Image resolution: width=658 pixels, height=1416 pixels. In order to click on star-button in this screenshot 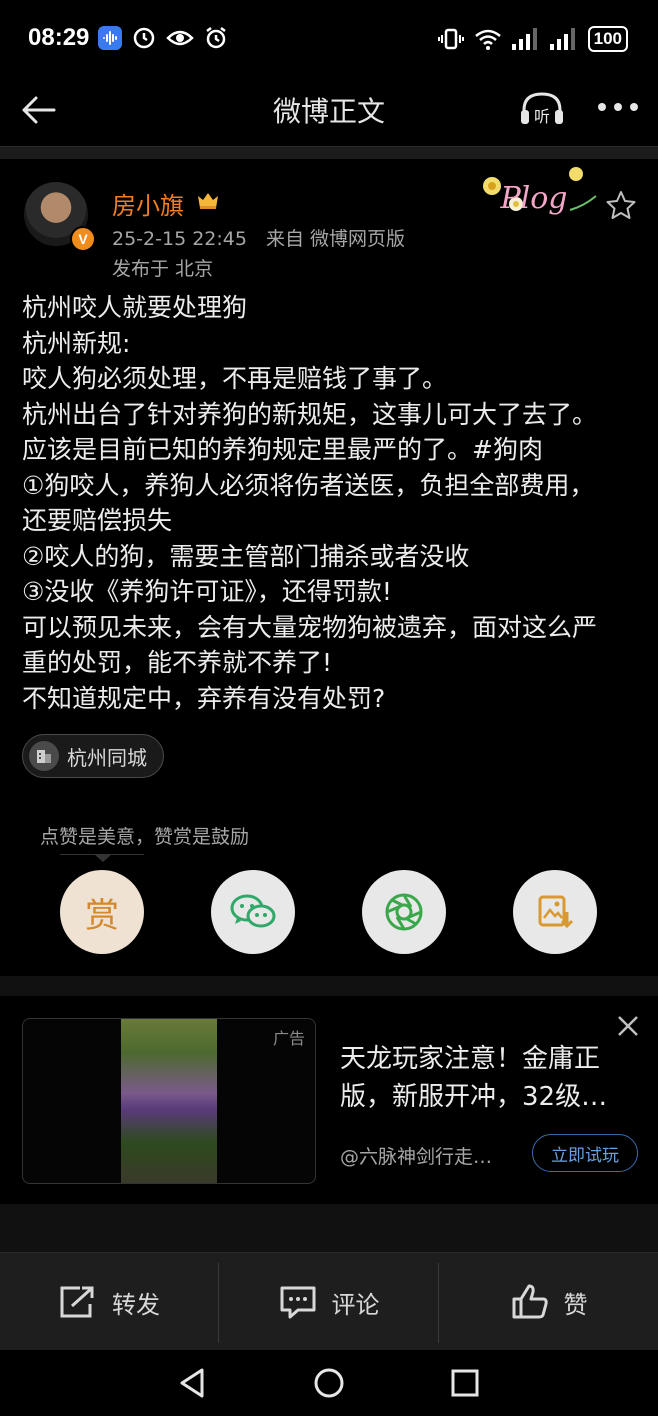, I will do `click(621, 205)`.